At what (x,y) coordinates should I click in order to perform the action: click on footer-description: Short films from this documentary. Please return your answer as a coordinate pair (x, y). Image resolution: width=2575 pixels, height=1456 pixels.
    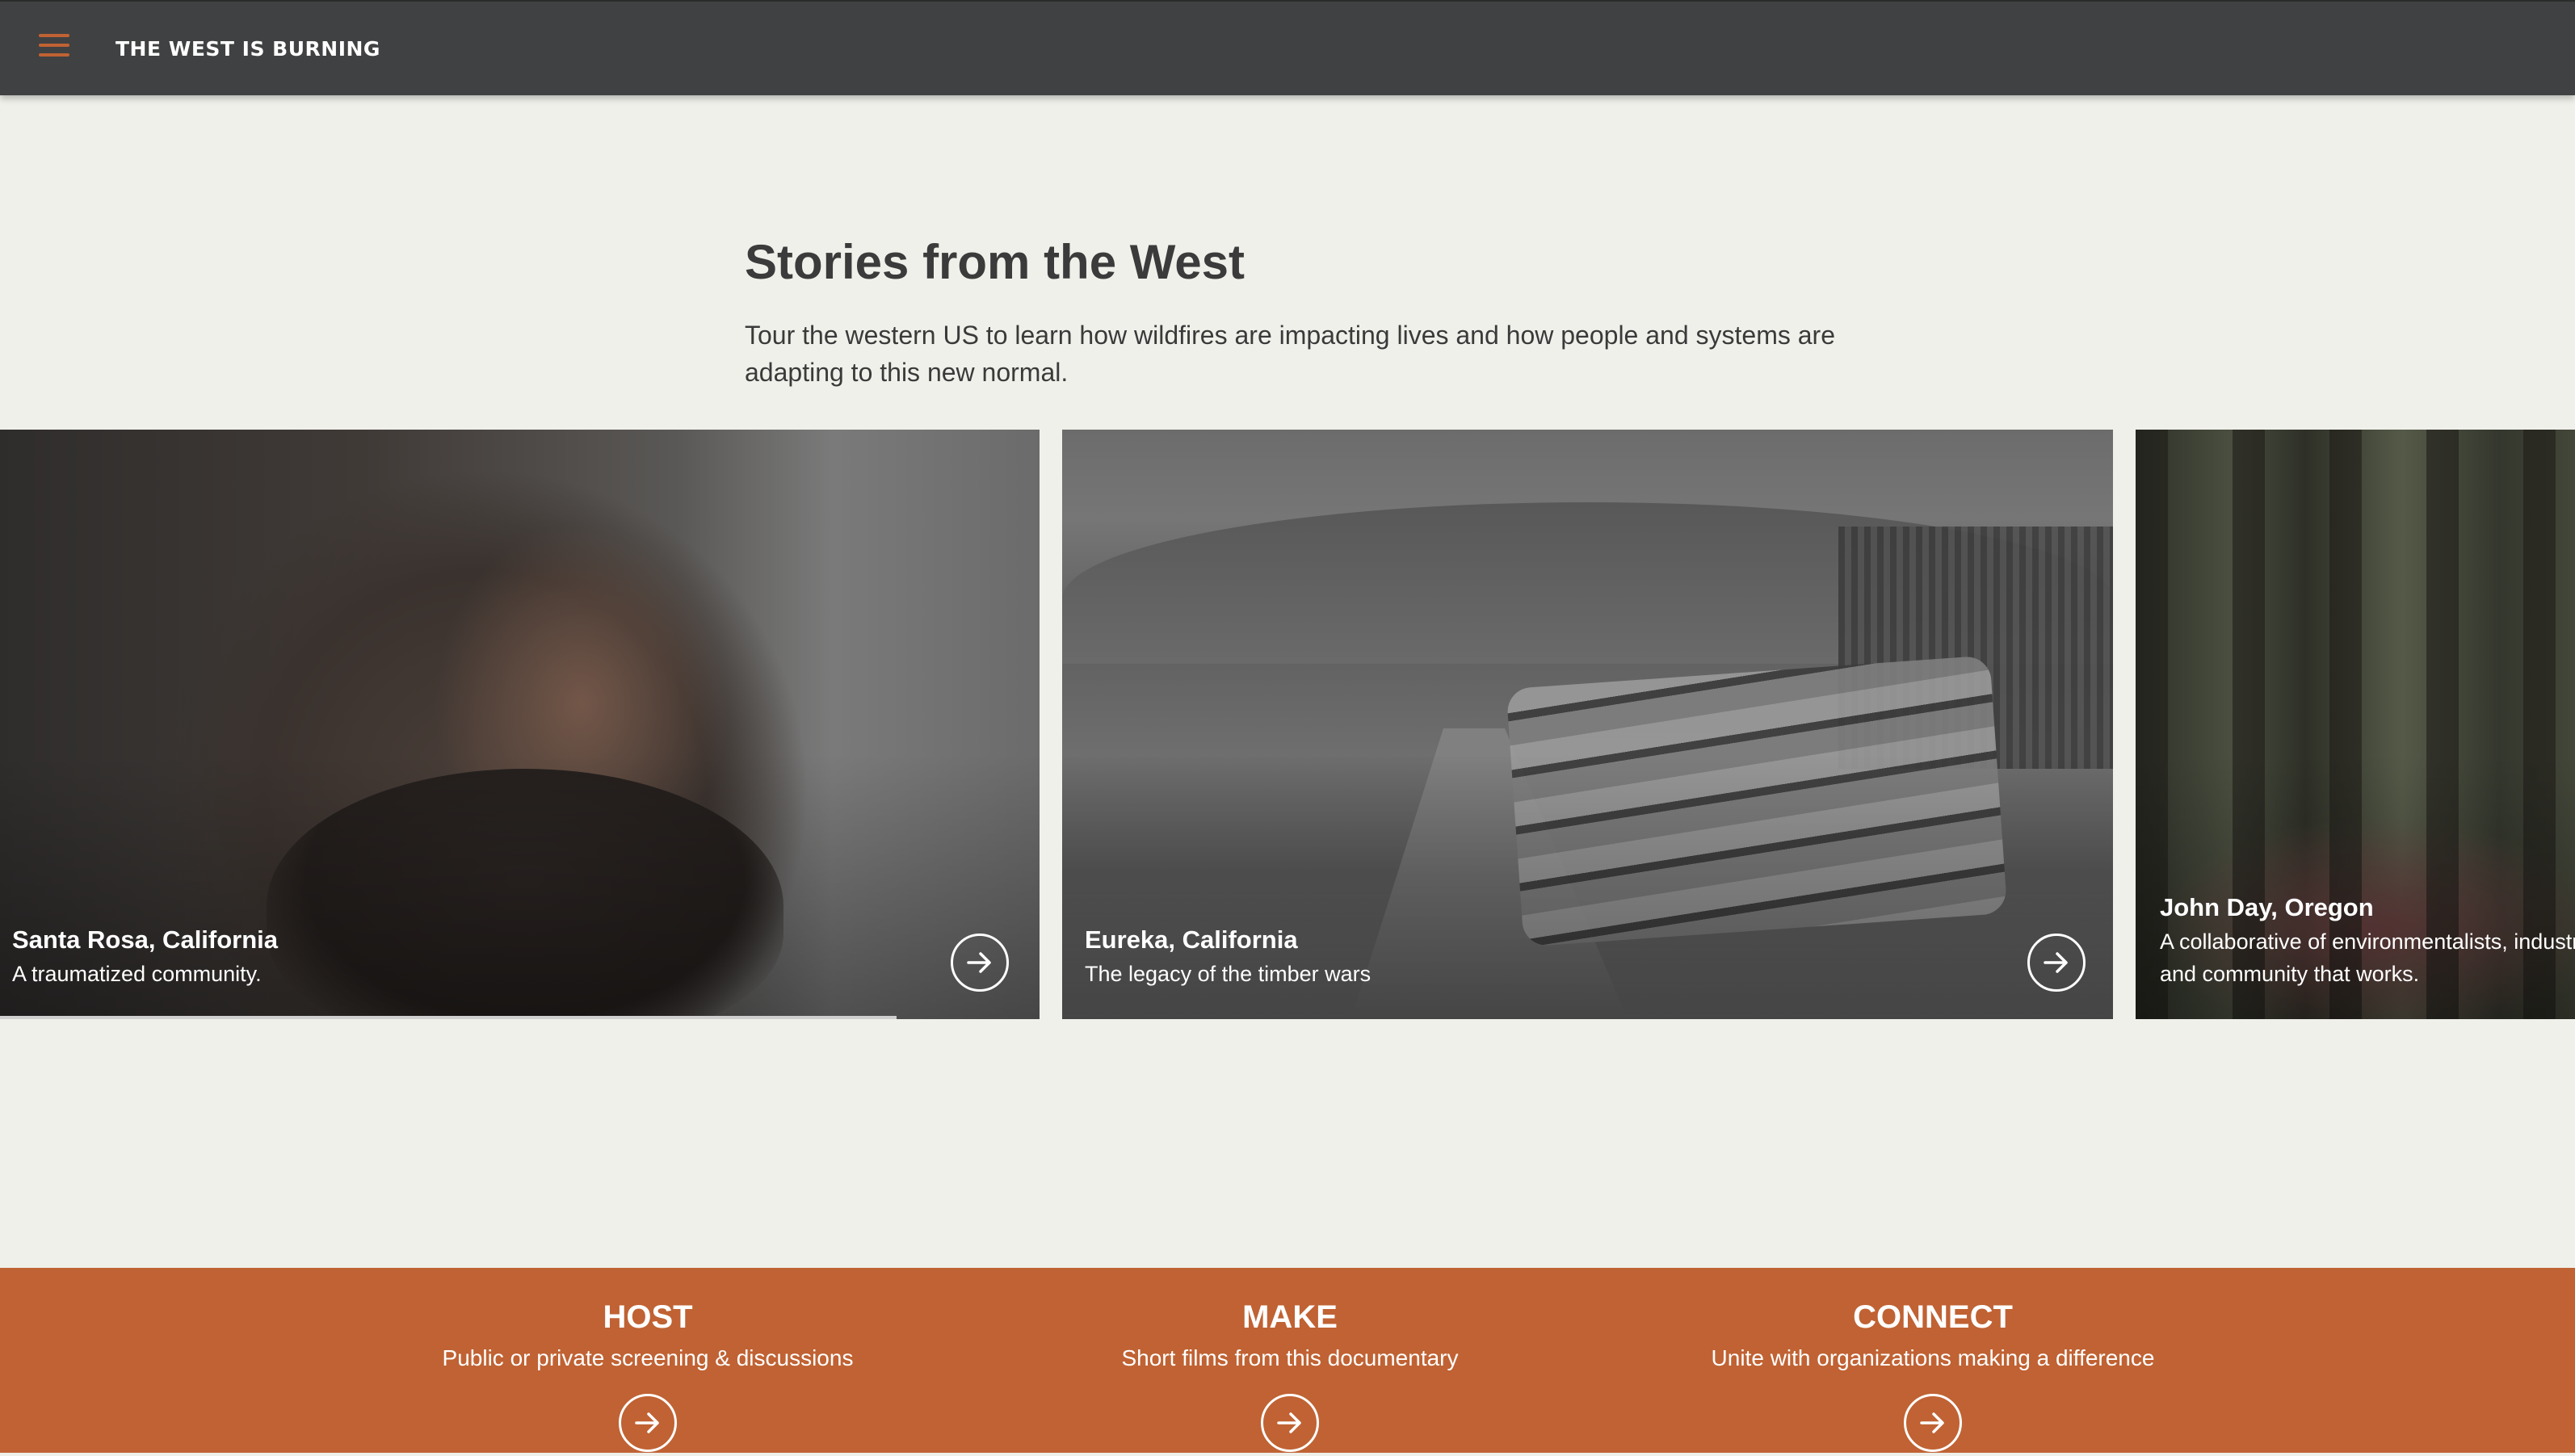
    Looking at the image, I should click on (1290, 1357).